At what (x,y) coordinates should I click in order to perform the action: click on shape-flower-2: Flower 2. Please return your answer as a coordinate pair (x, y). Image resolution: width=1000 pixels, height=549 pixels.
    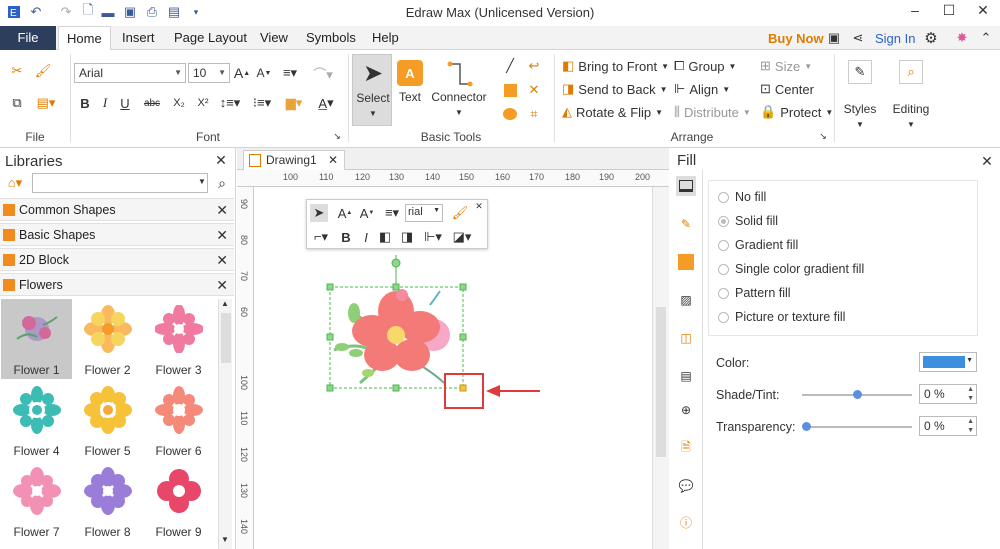
    Looking at the image, I should click on (107, 339).